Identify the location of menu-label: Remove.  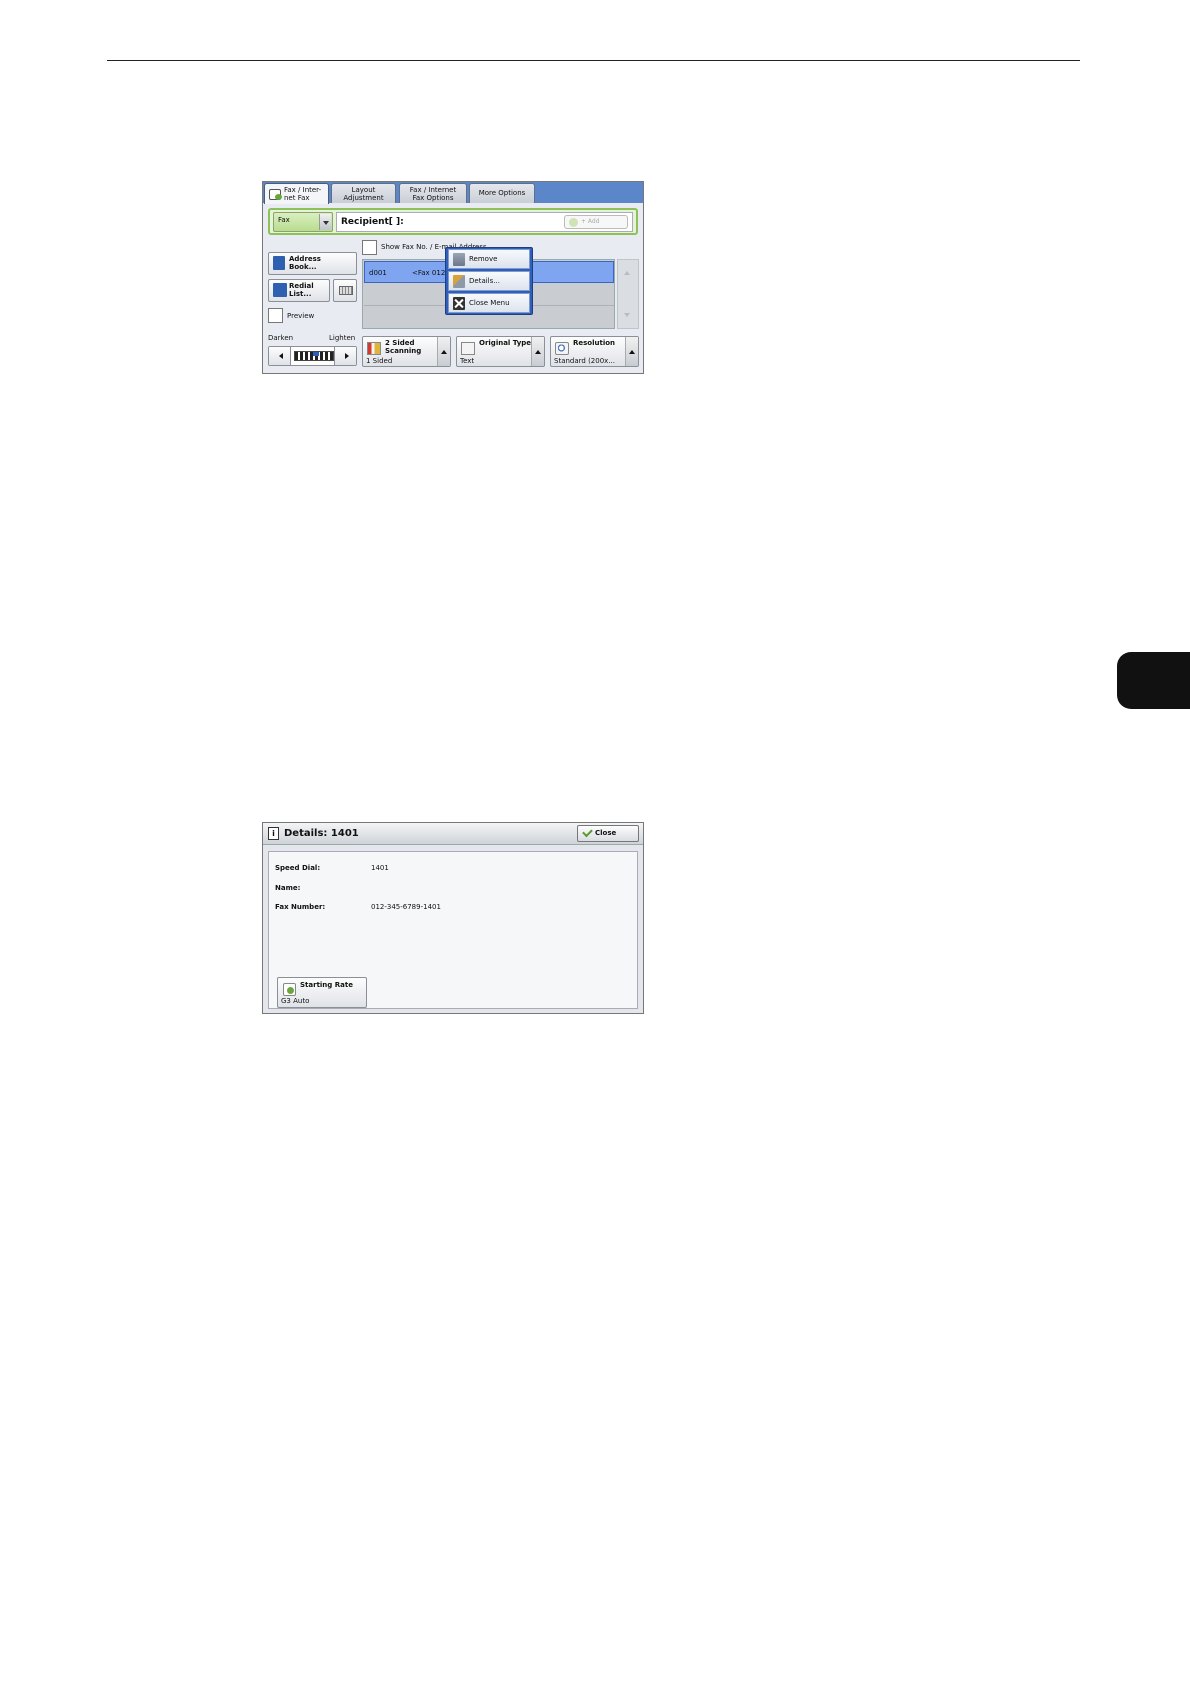
(483, 259).